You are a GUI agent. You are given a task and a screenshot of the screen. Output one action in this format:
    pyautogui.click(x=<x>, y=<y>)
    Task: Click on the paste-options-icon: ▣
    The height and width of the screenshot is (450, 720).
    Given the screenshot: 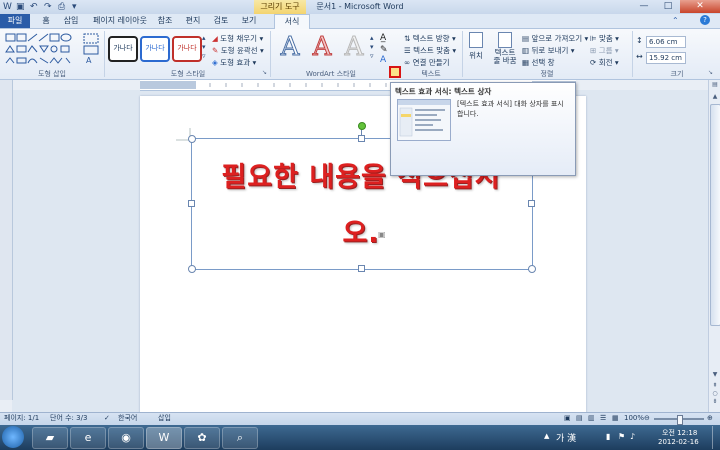 What is the action you would take?
    pyautogui.click(x=382, y=234)
    